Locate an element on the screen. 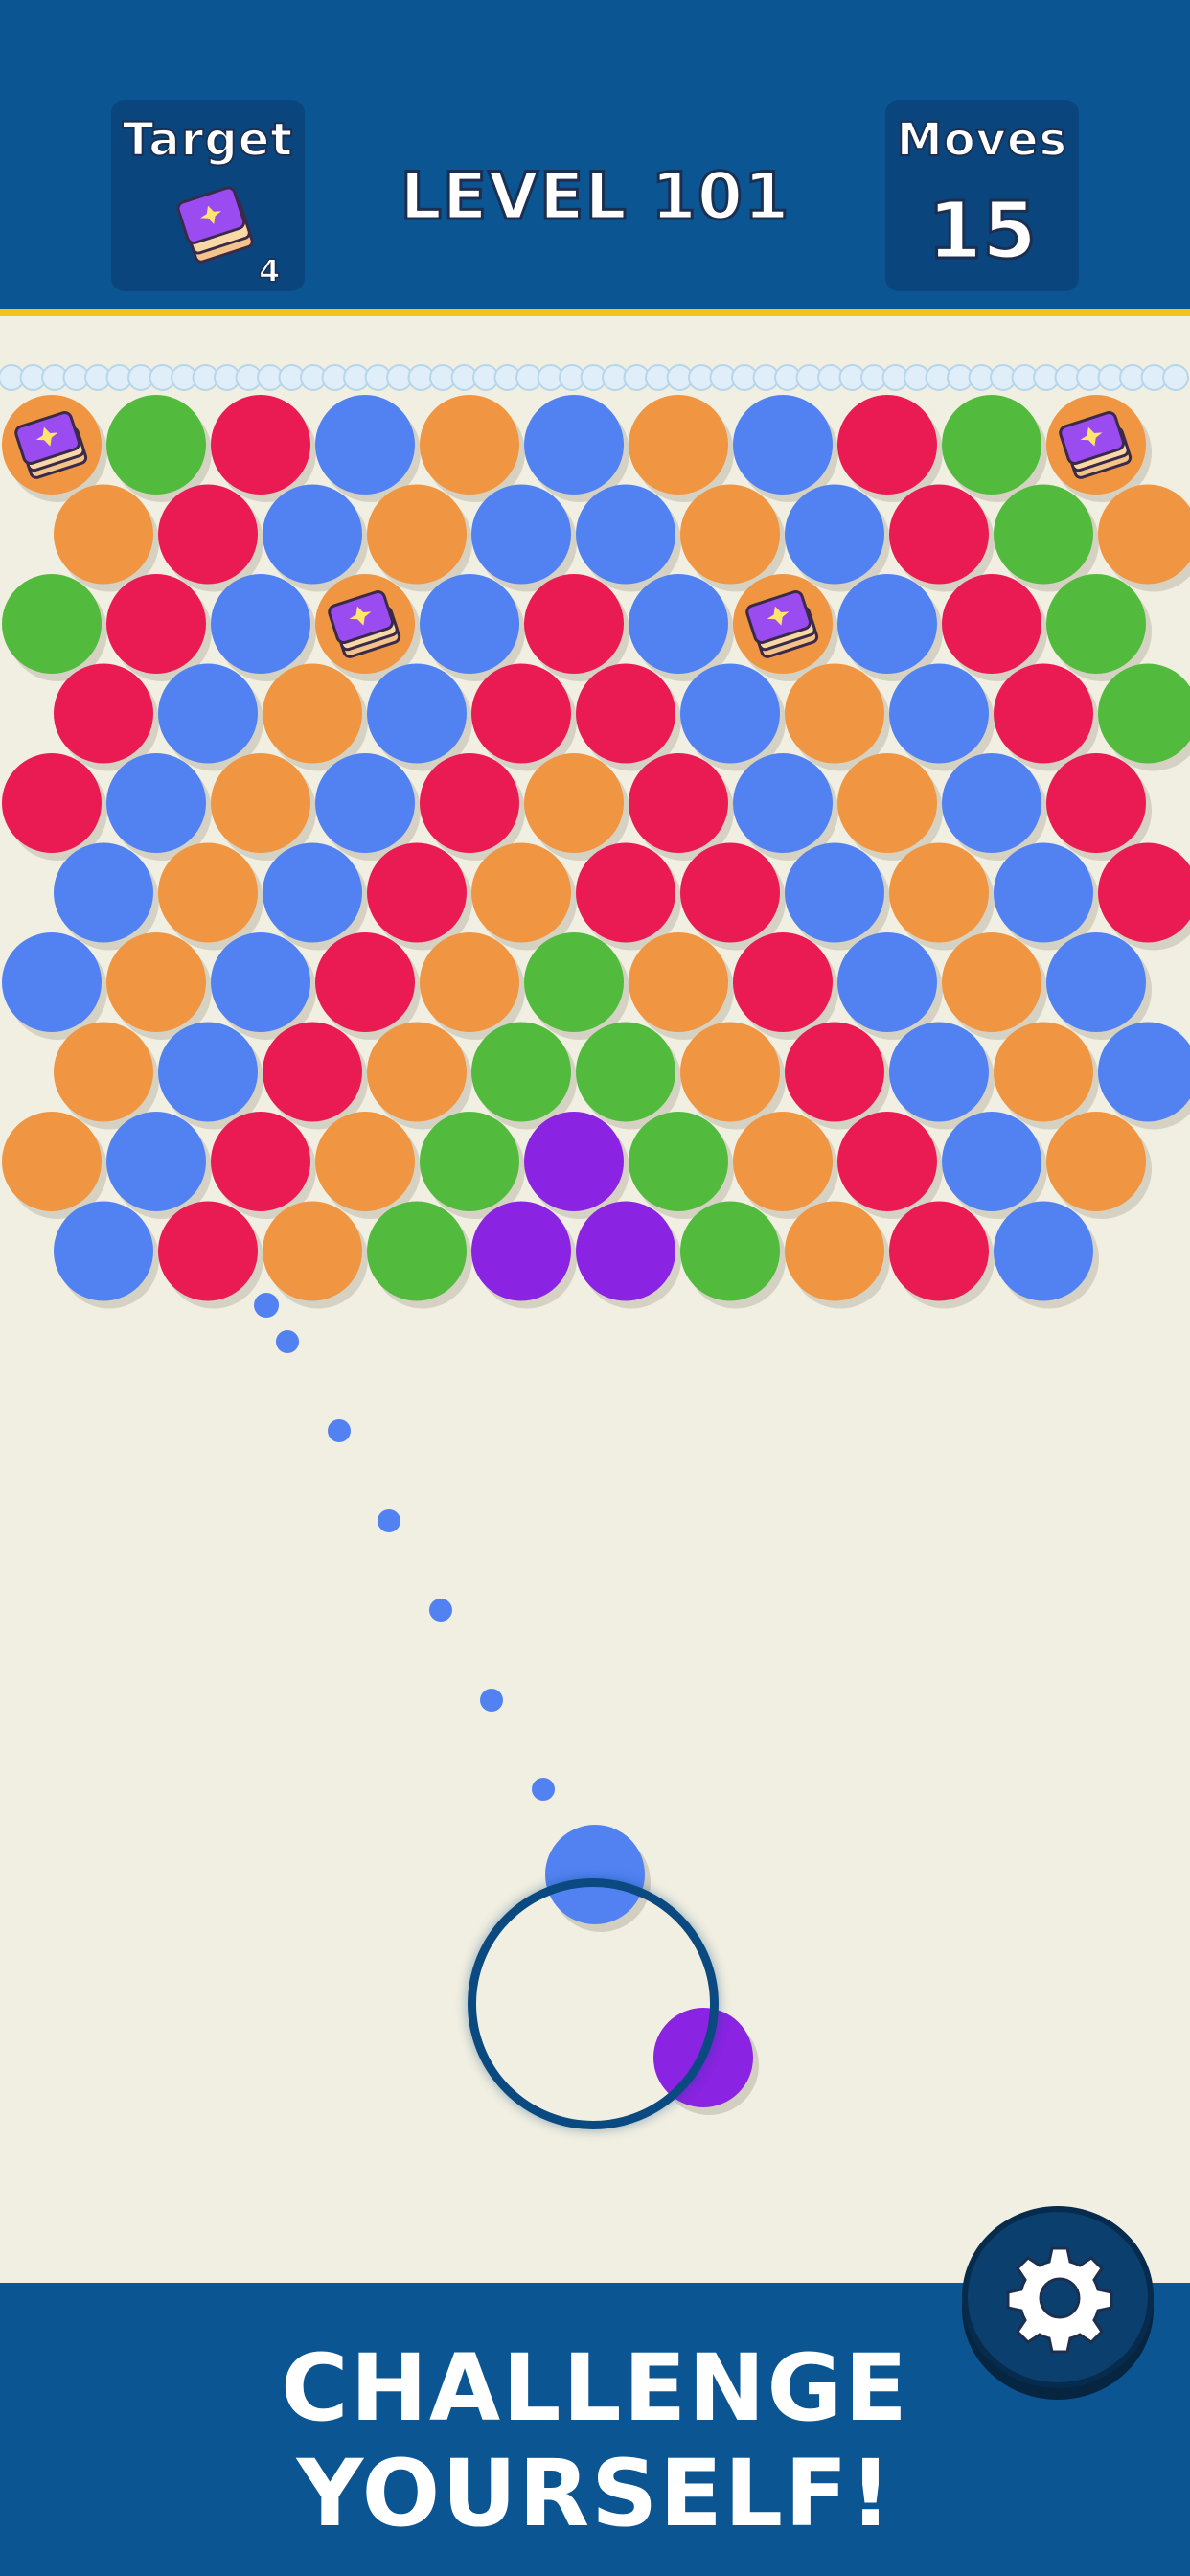  settings-button is located at coordinates (1058, 2297).